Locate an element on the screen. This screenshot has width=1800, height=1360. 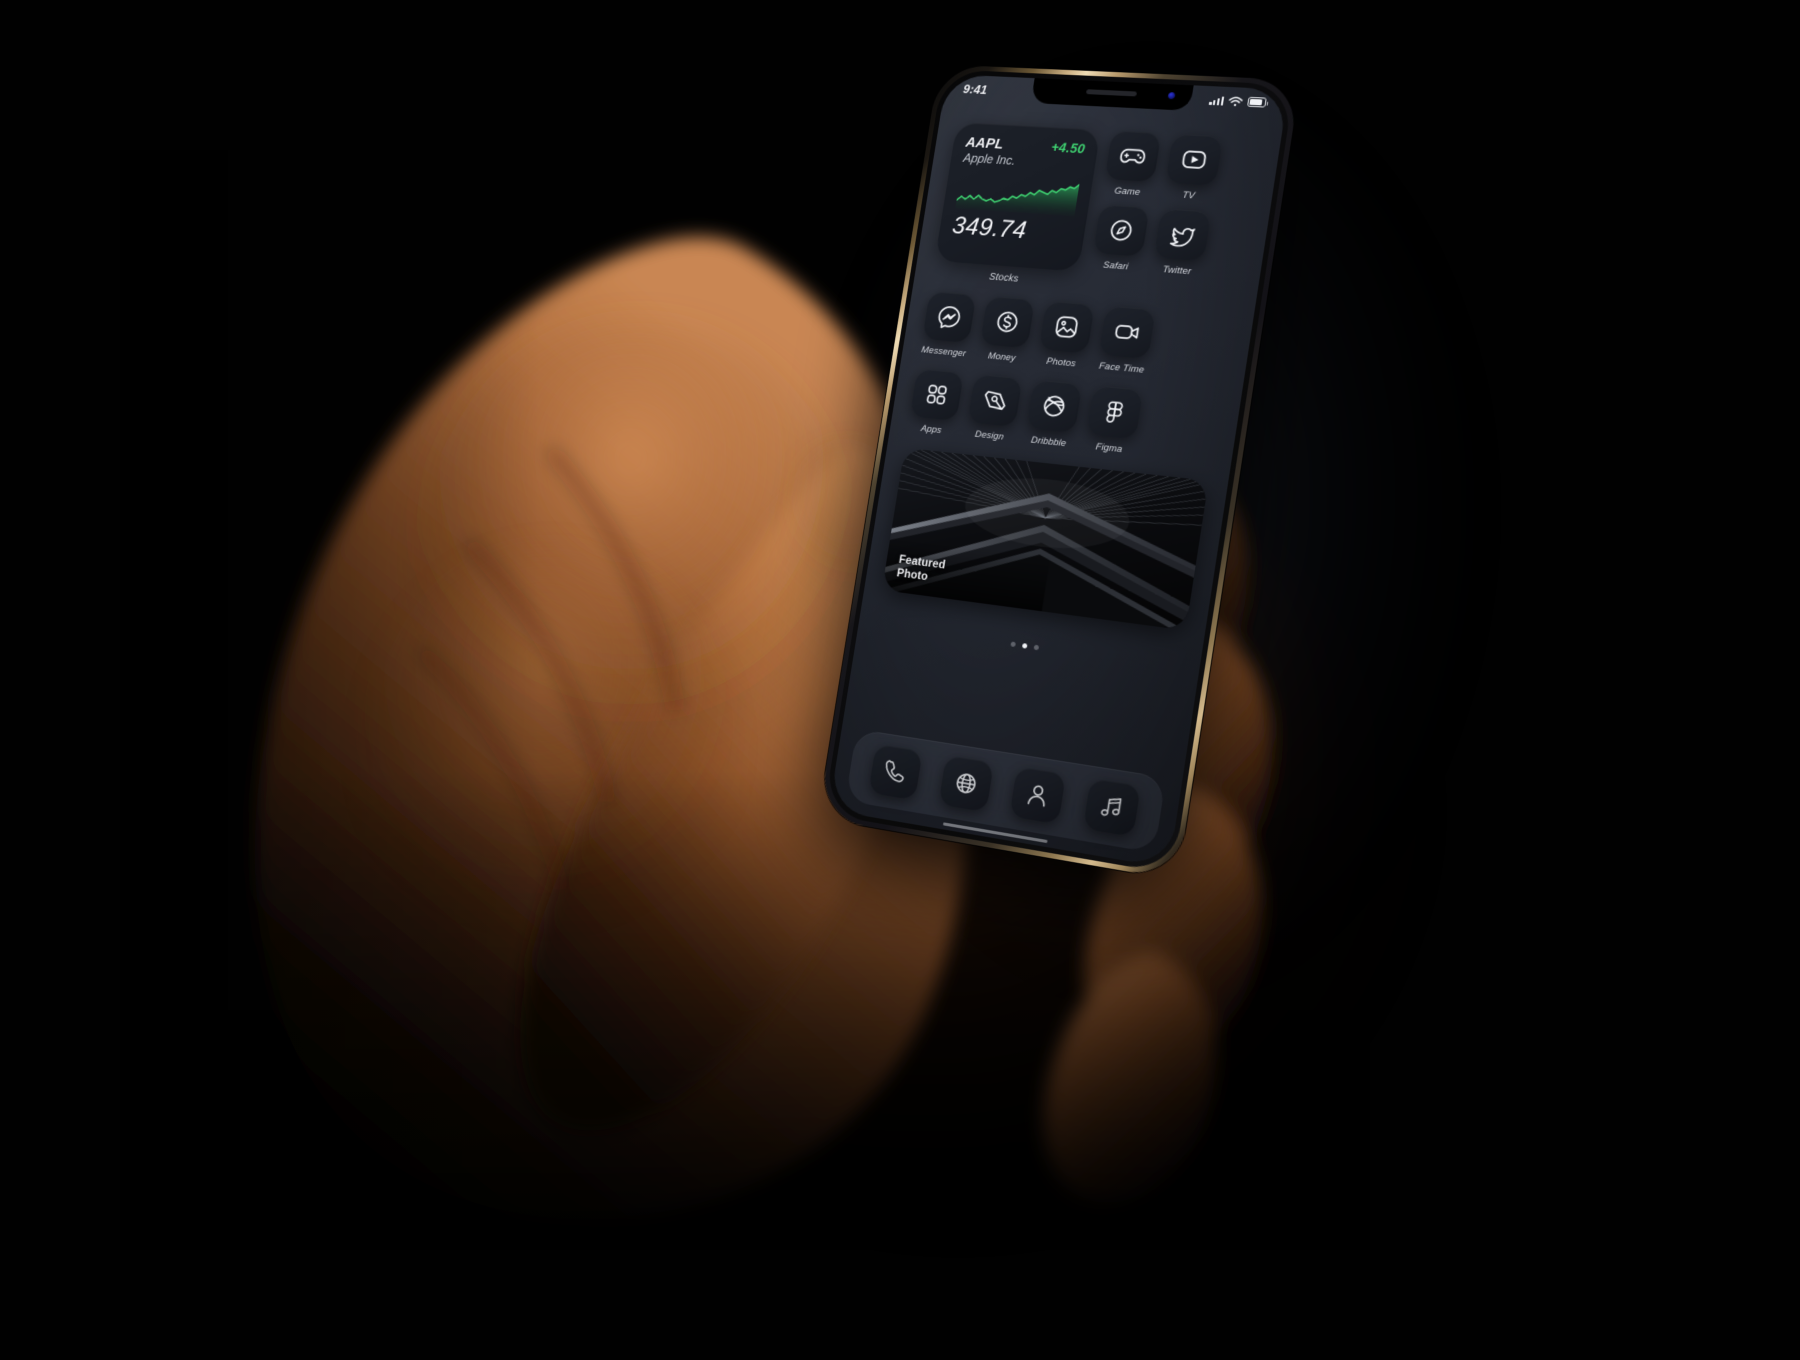
app-icon-game: Game is located at coordinates (1132, 164).